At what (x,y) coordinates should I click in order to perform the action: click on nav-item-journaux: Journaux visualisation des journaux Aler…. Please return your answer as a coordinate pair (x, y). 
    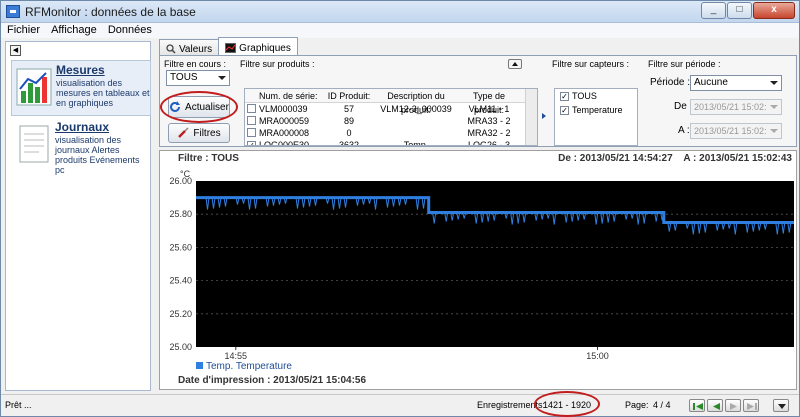
    Looking at the image, I should click on (81, 146).